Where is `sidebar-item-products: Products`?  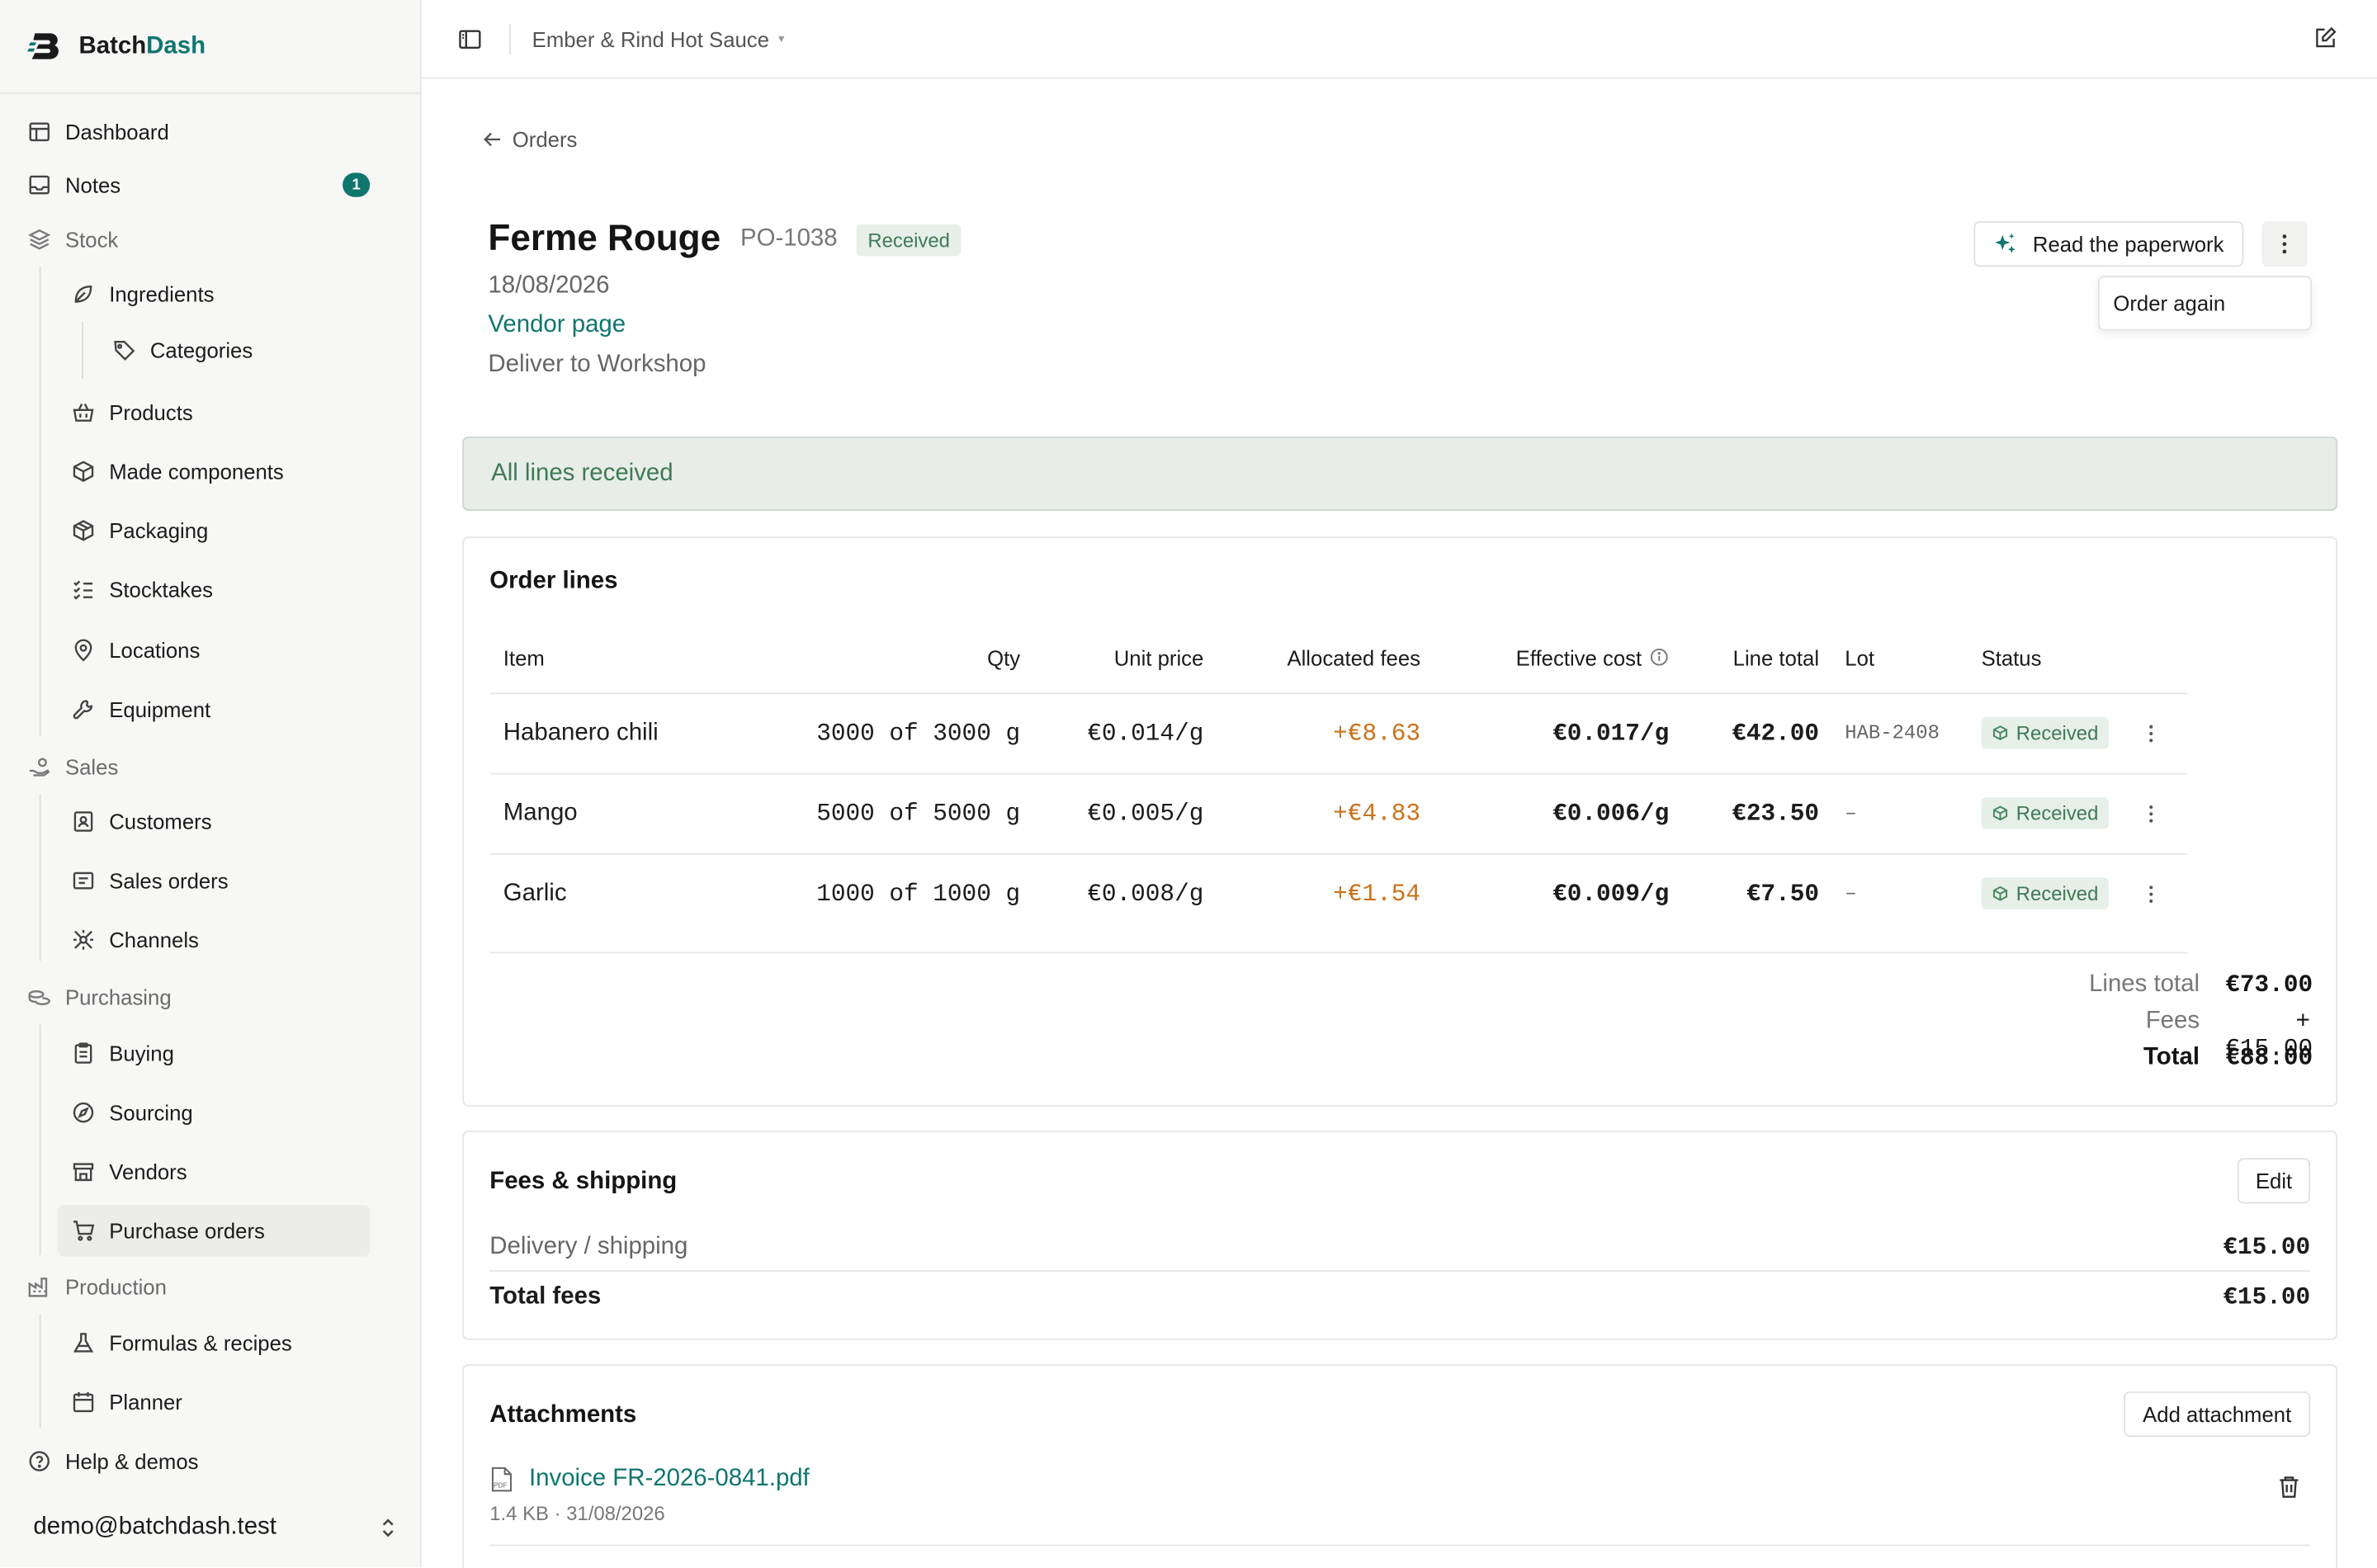
sidebar-item-products: Products is located at coordinates (214, 411).